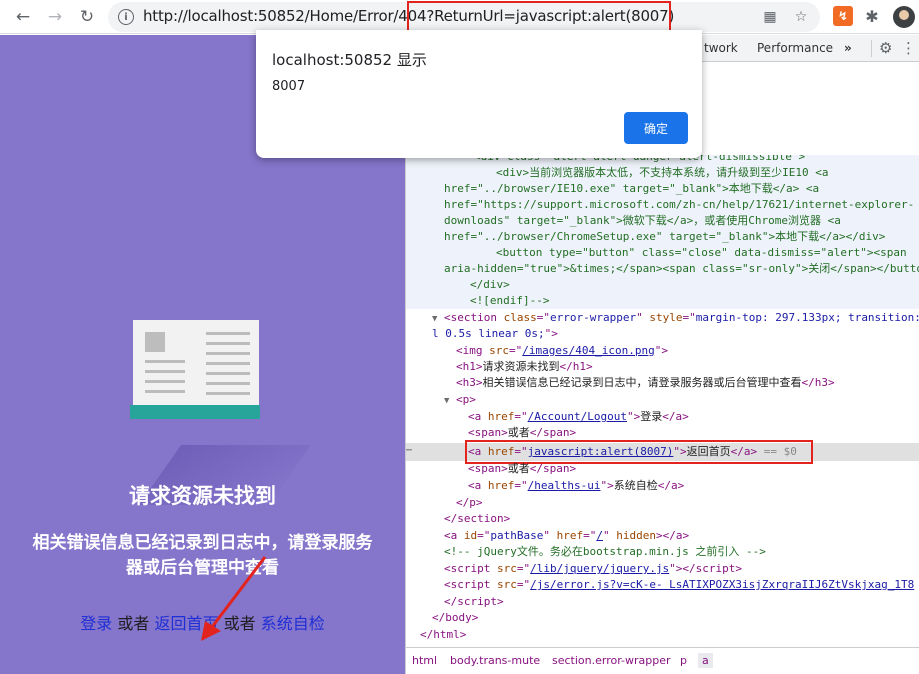 This screenshot has width=919, height=674. Describe the element at coordinates (455, 617) in the screenshot. I see `body-close-line: </body>` at that location.